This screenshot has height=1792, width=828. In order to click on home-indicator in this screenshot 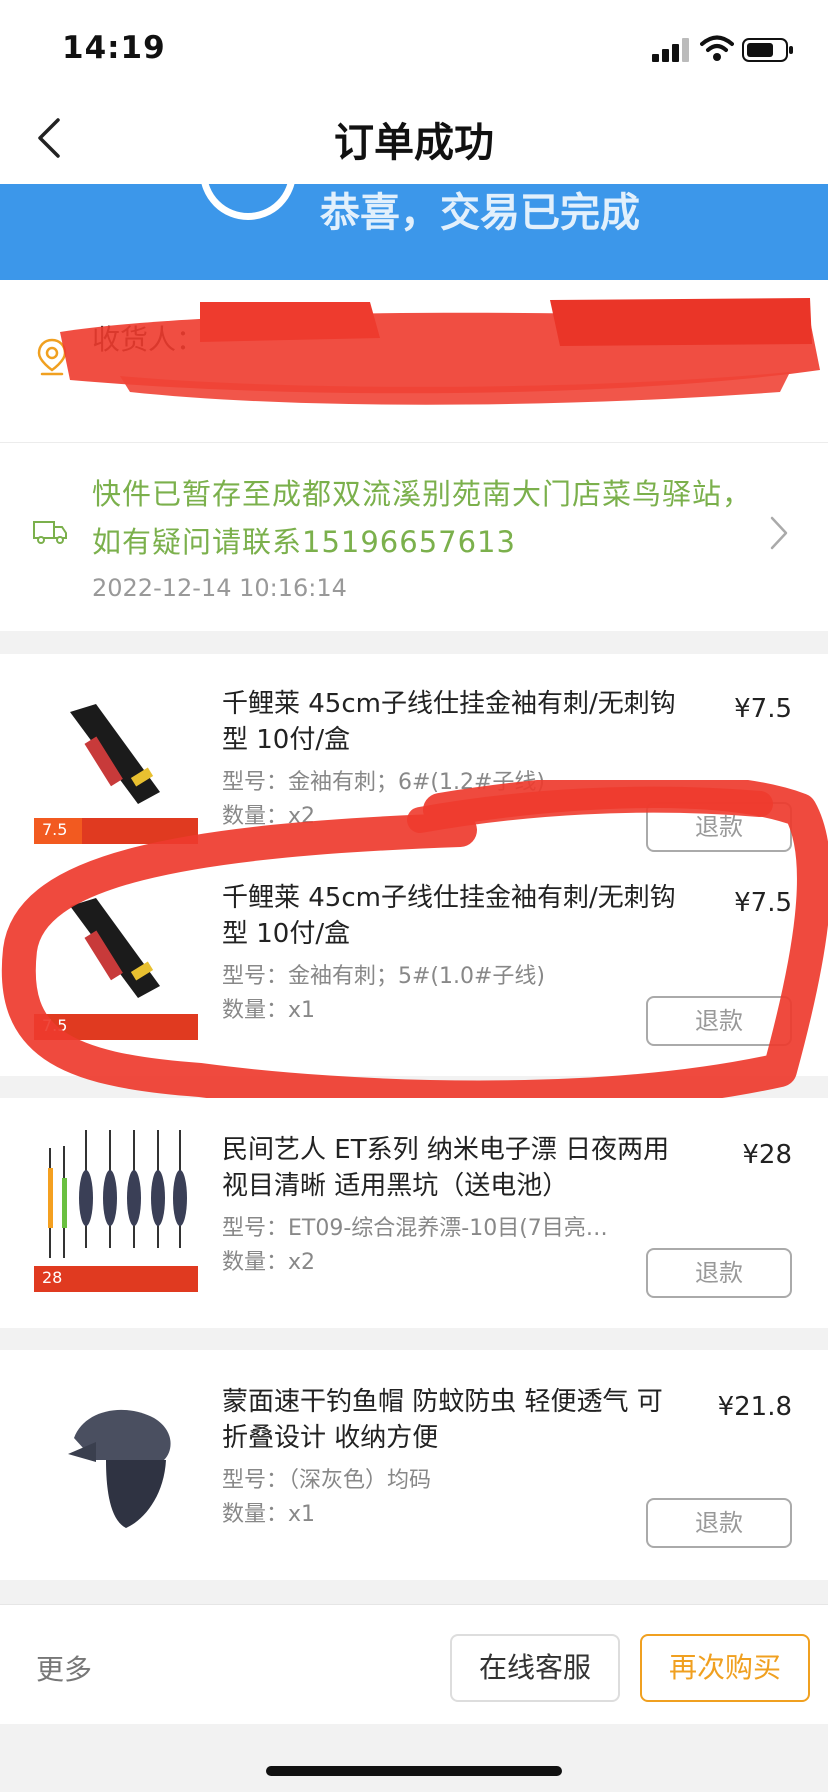, I will do `click(414, 1771)`.